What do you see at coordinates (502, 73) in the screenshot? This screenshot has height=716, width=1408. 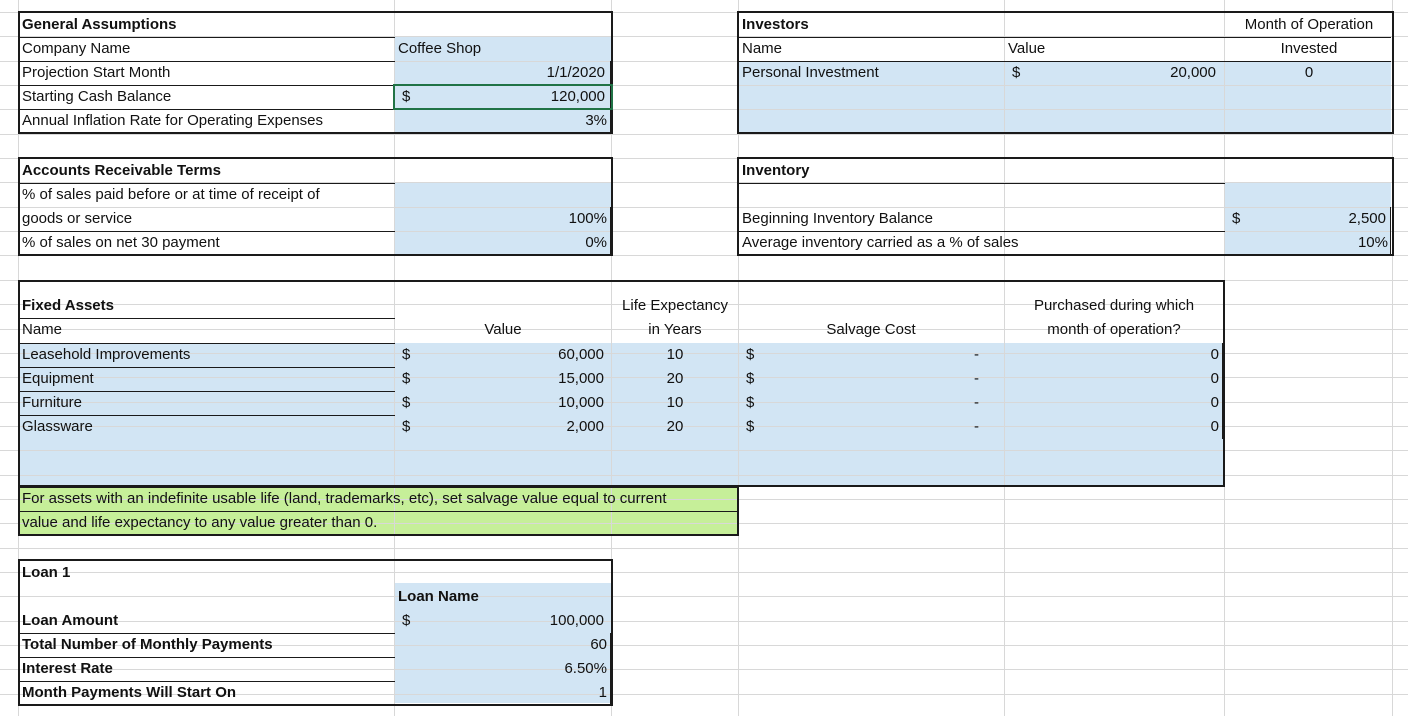 I see `projection-start-cell: 1/1/2020` at bounding box center [502, 73].